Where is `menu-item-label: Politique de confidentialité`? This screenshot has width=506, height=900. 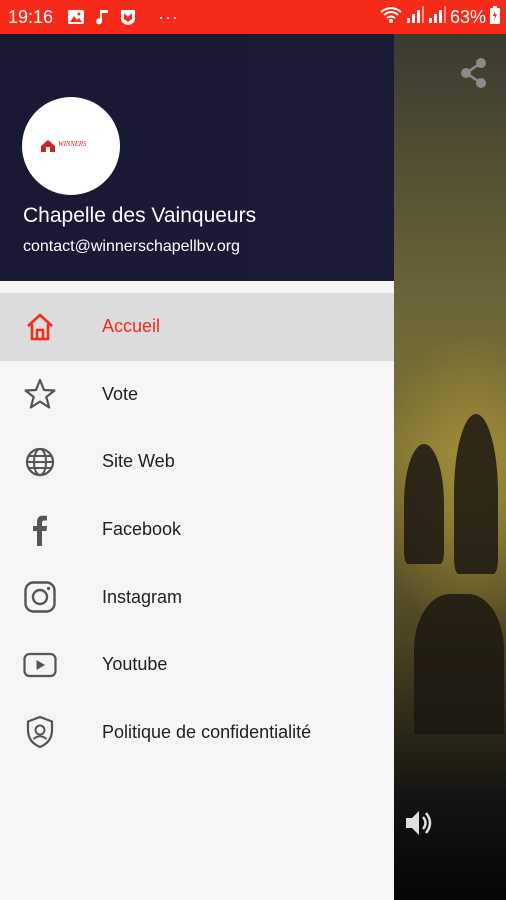 menu-item-label: Politique de confidentialité is located at coordinates (207, 731).